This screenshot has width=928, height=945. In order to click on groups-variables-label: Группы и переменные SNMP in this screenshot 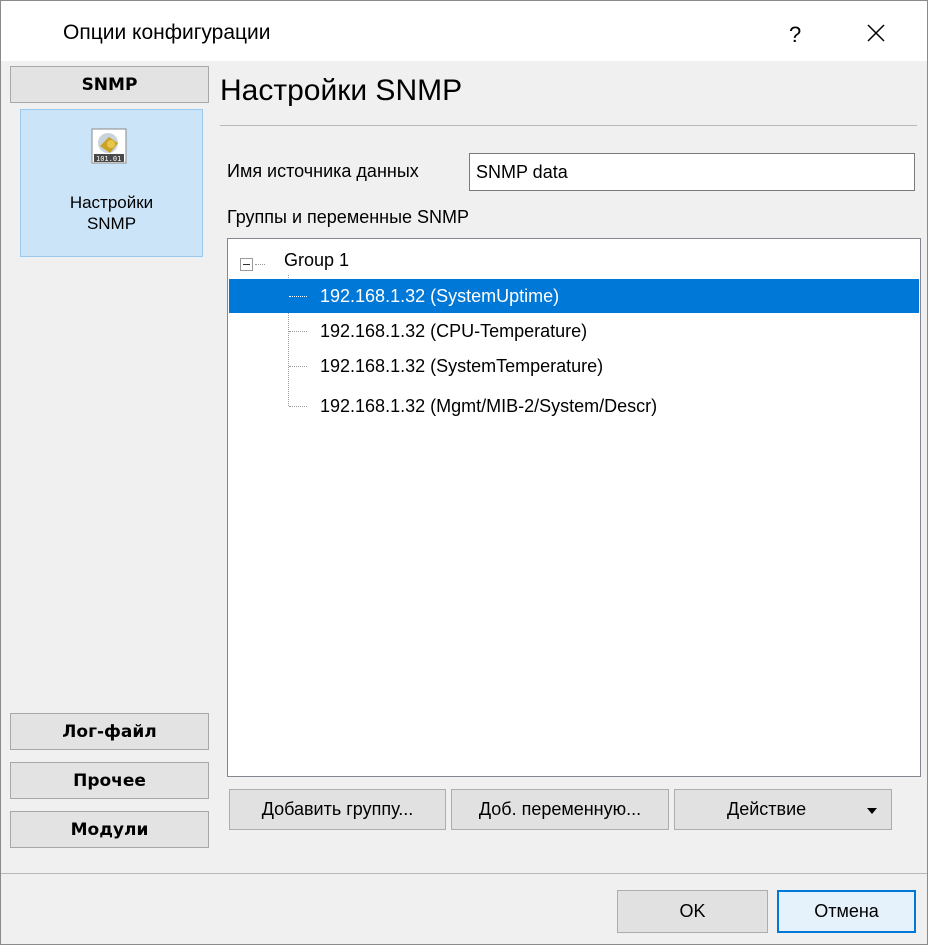, I will do `click(348, 217)`.